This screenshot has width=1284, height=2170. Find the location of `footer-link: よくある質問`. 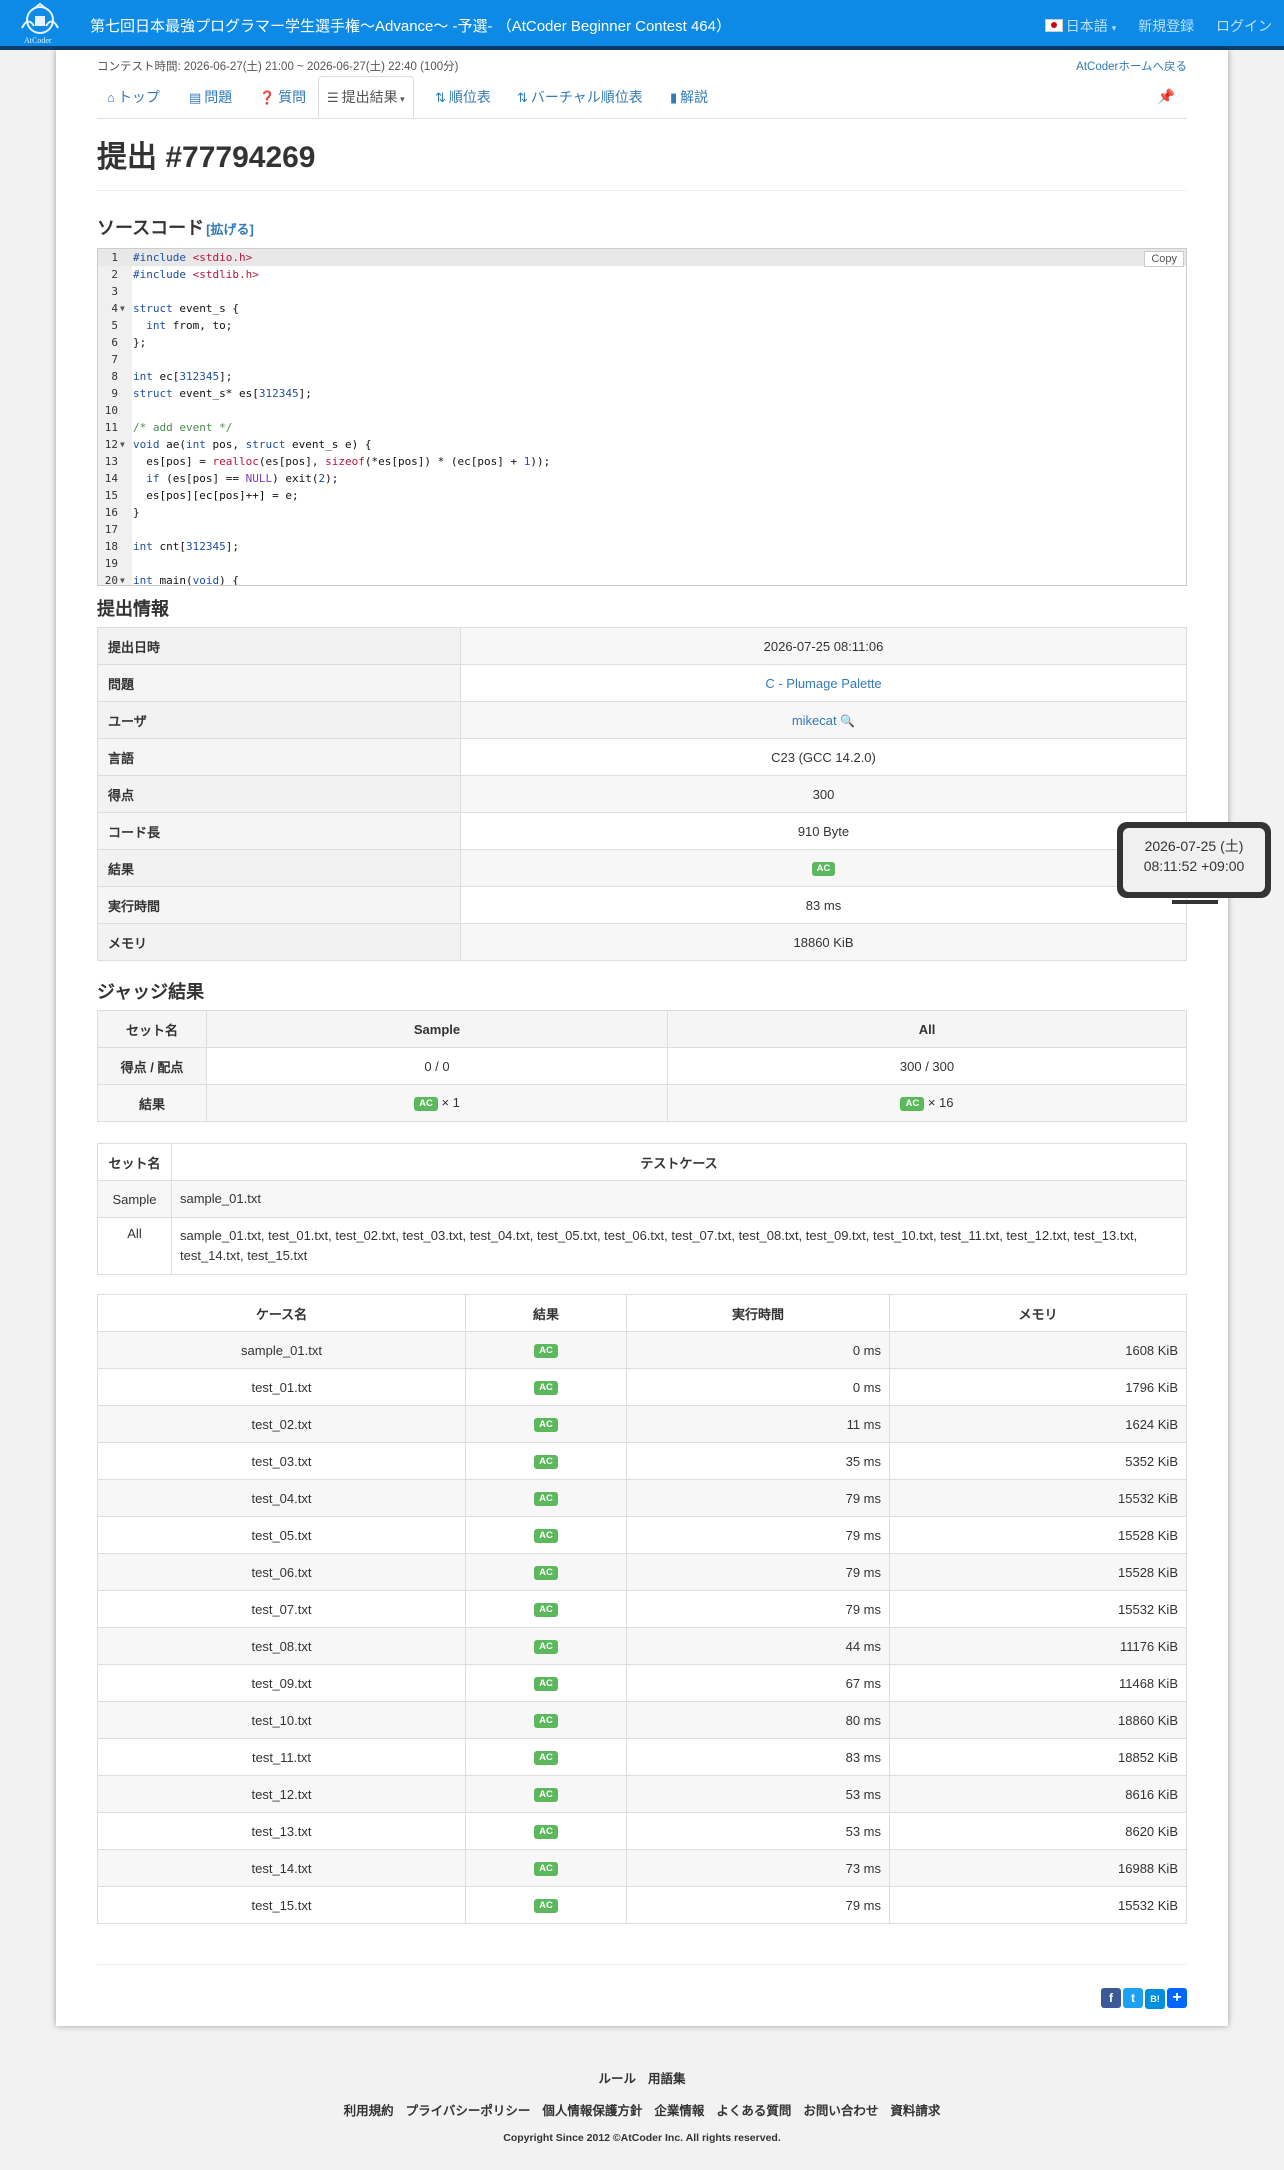

footer-link: よくある質問 is located at coordinates (753, 2111).